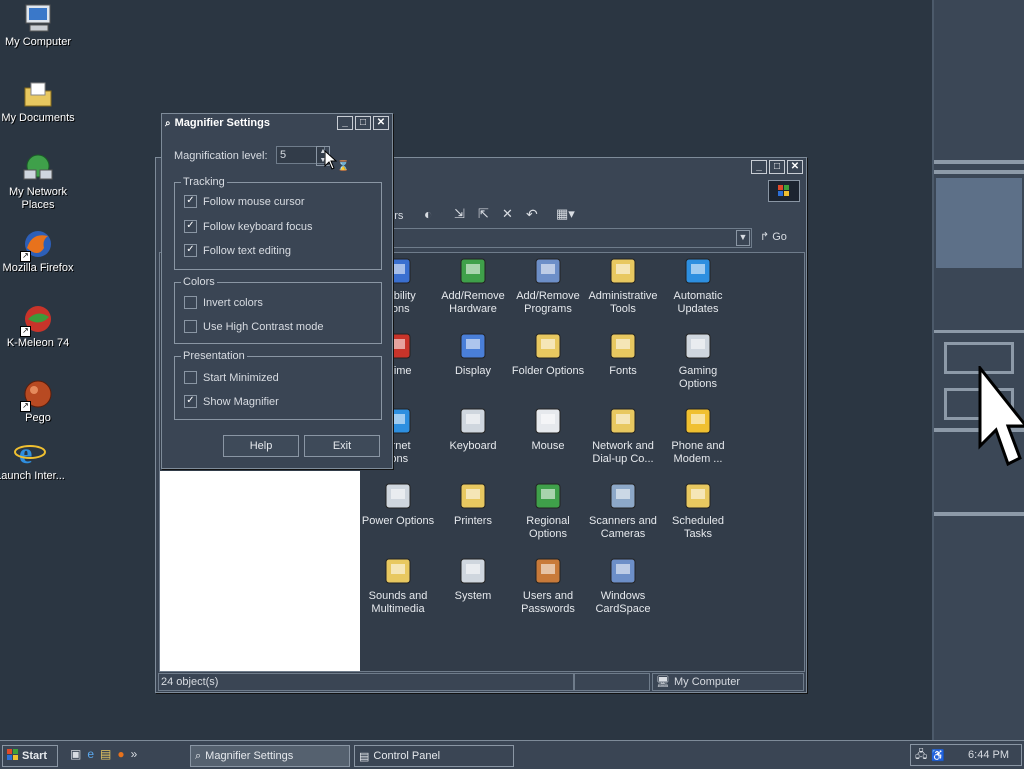  Describe the element at coordinates (38, 182) in the screenshot. I see `desktop-icon-my-network-places: My Network Places` at that location.